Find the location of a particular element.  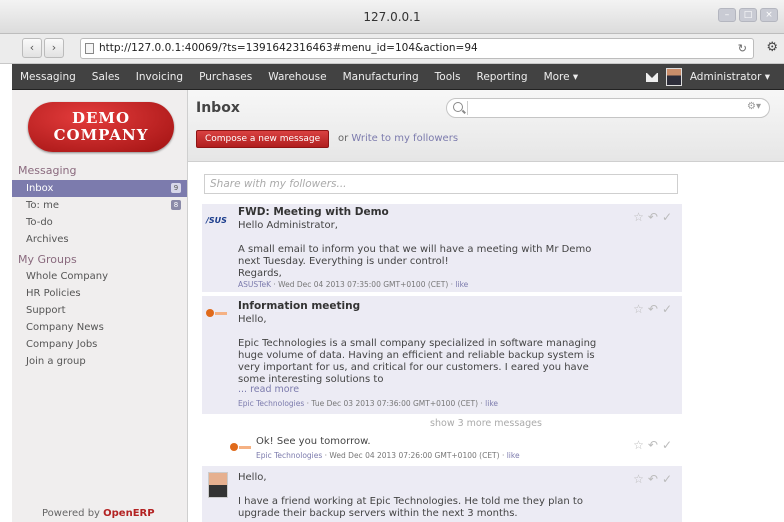

write-followers-link: Write to my followers is located at coordinates (404, 138).